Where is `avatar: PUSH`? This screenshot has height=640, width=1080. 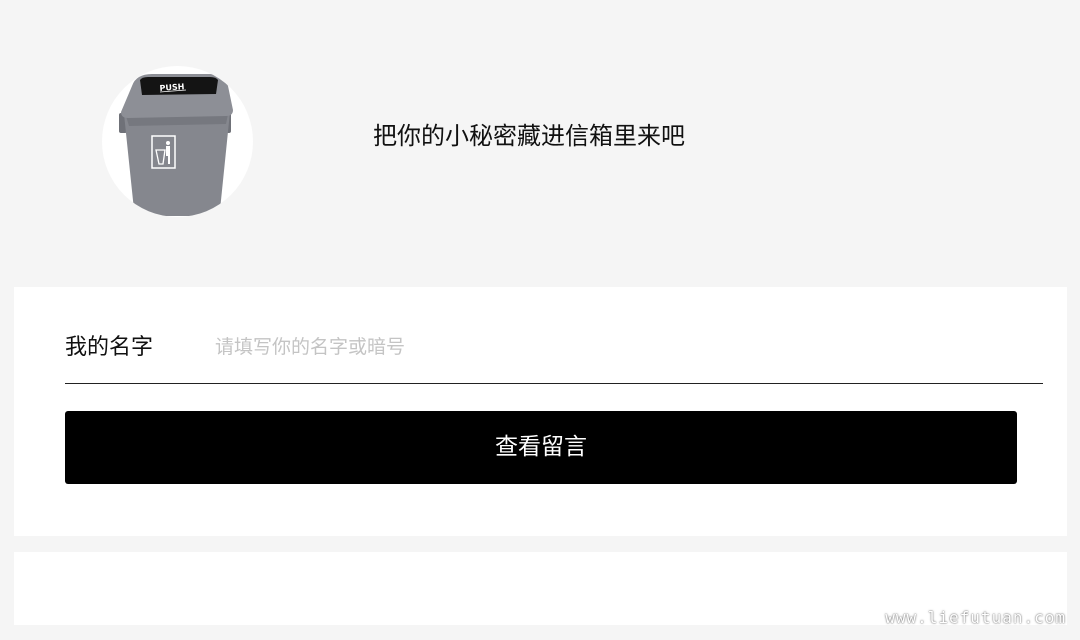 avatar: PUSH is located at coordinates (177, 141).